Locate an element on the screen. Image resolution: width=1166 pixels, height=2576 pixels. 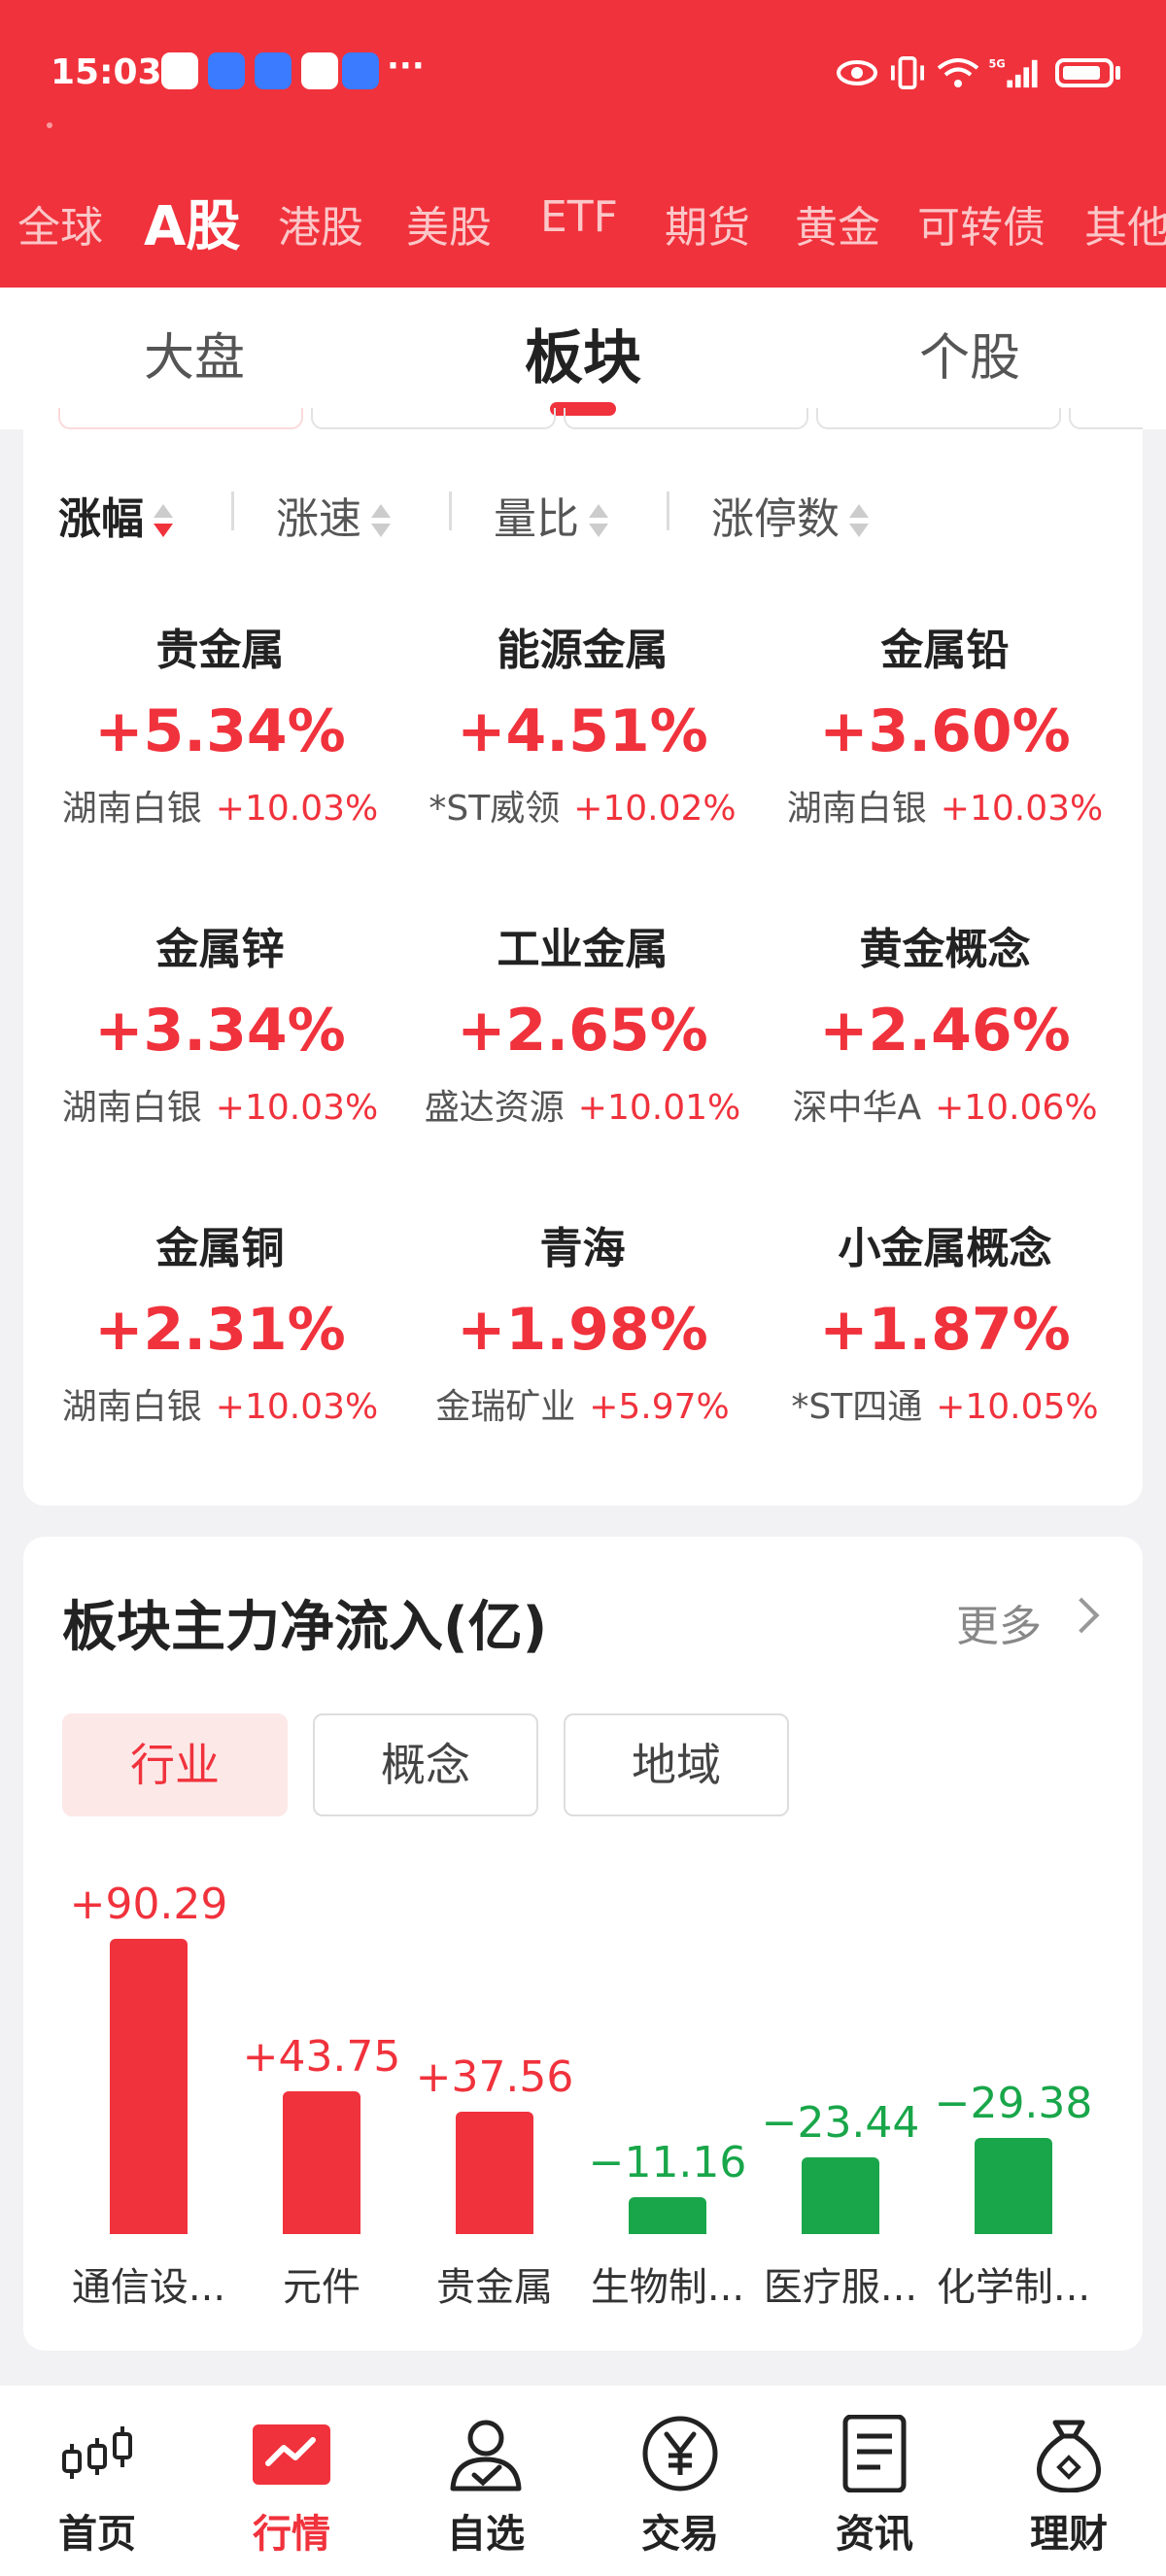
sector-change: +5.34% is located at coordinates (220, 731).